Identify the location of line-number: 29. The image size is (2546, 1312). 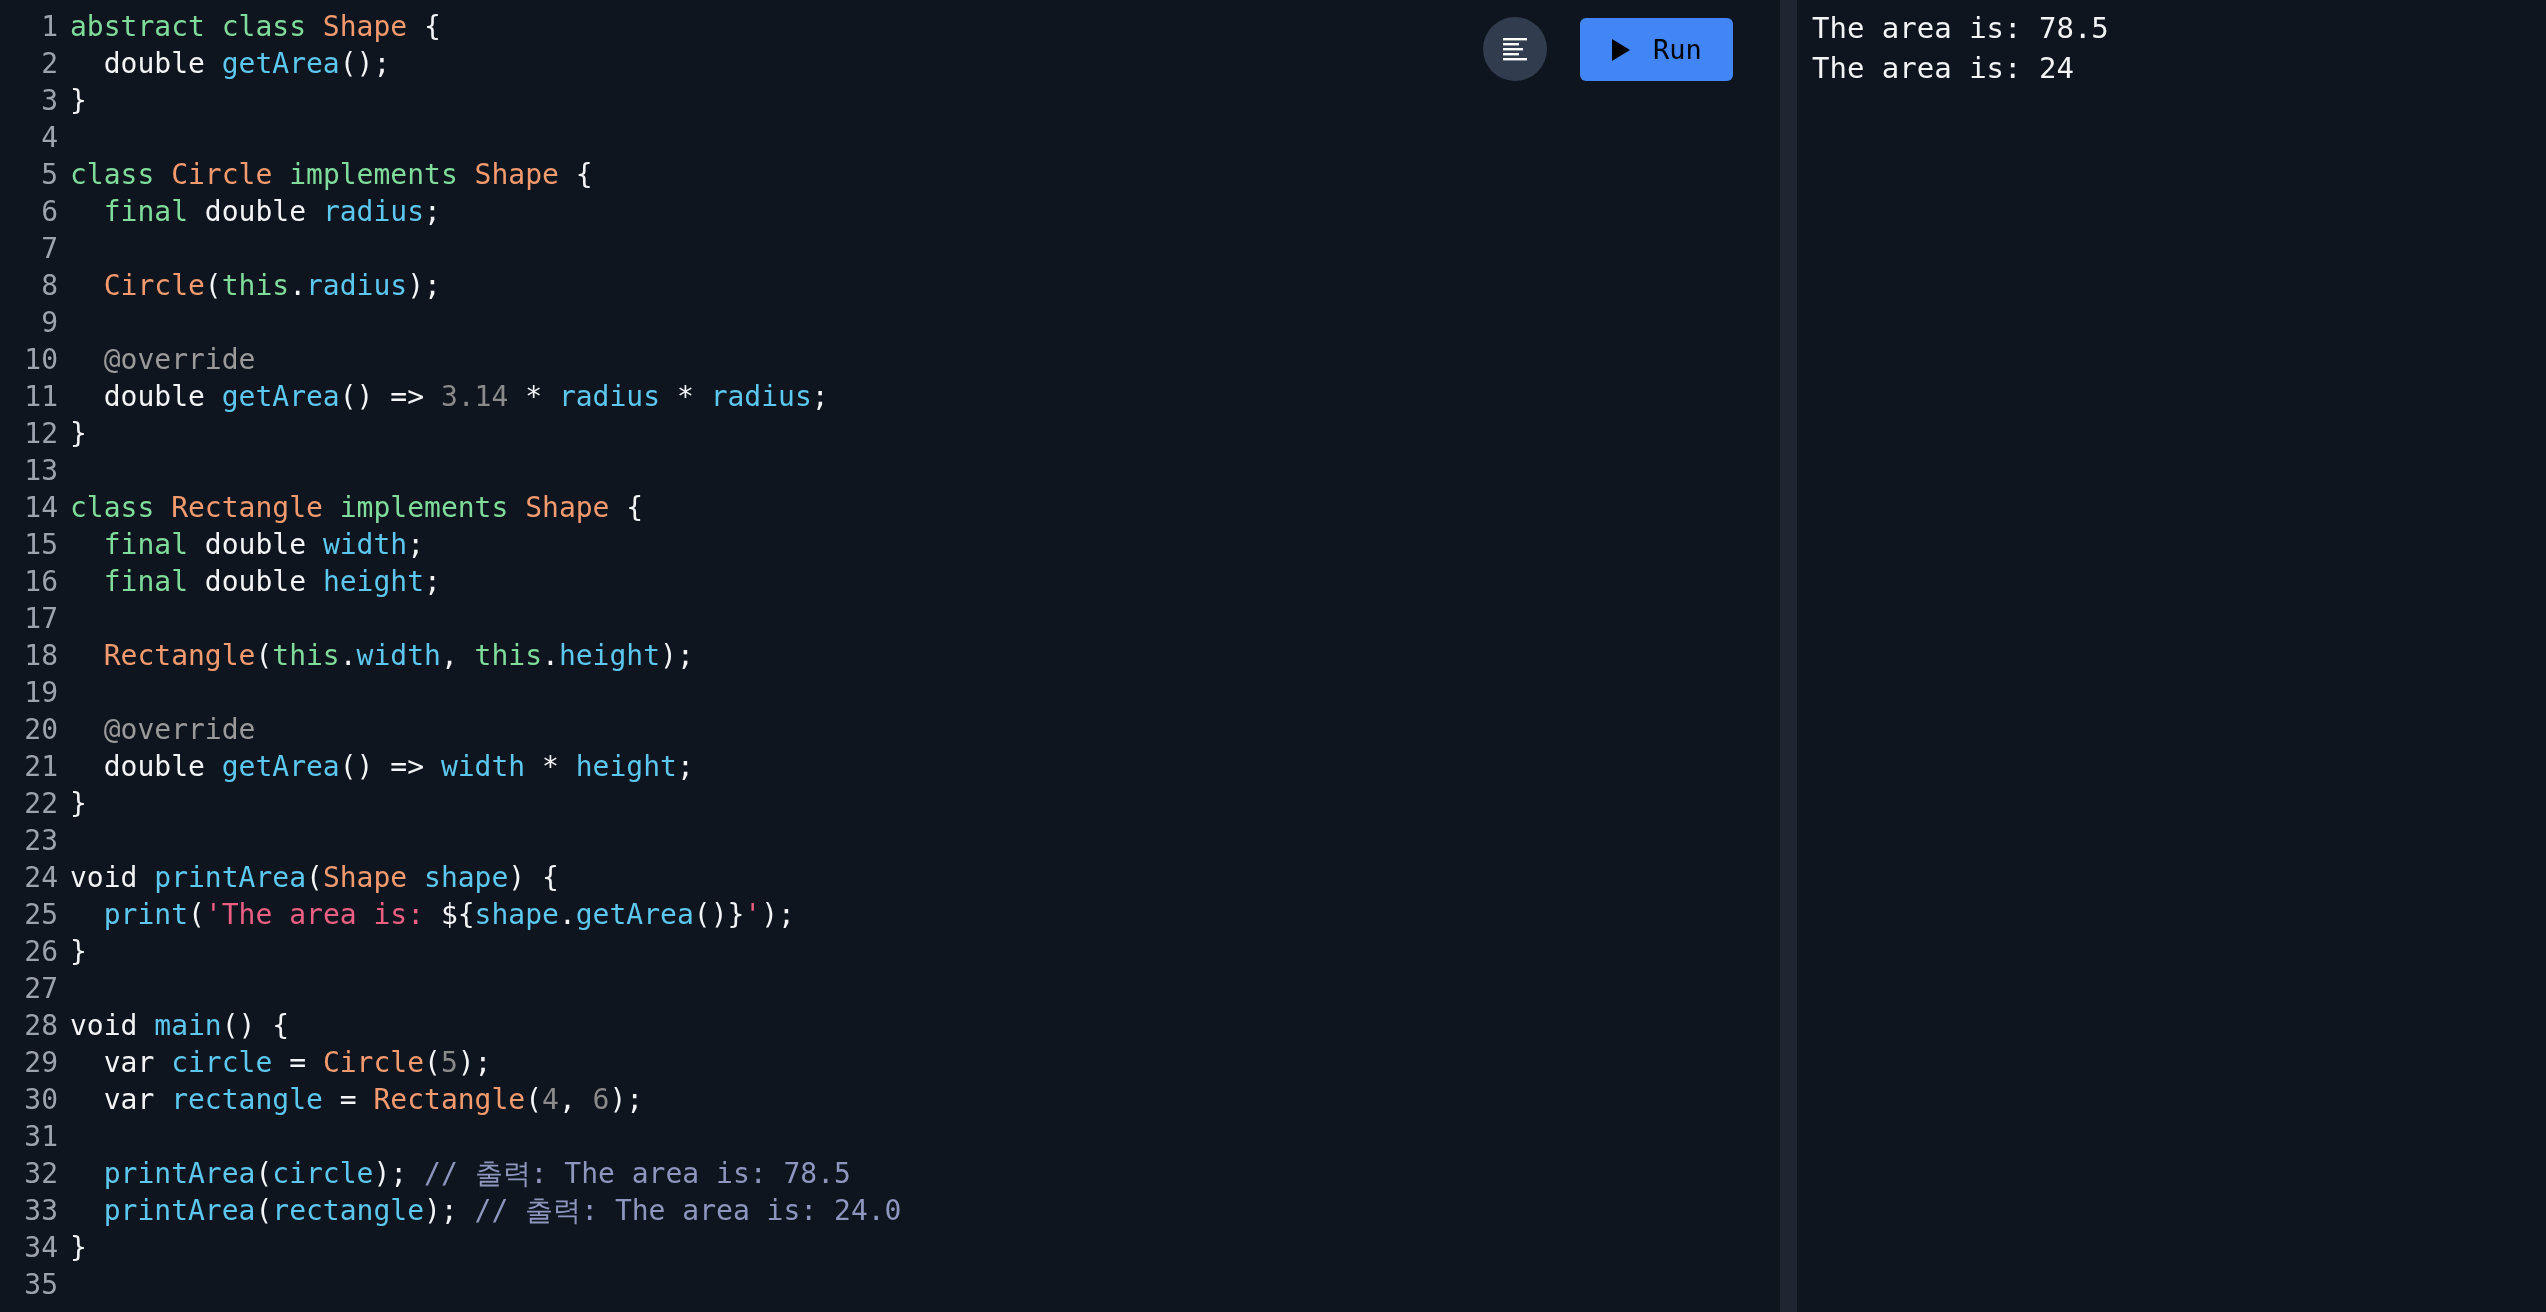
(40, 1063).